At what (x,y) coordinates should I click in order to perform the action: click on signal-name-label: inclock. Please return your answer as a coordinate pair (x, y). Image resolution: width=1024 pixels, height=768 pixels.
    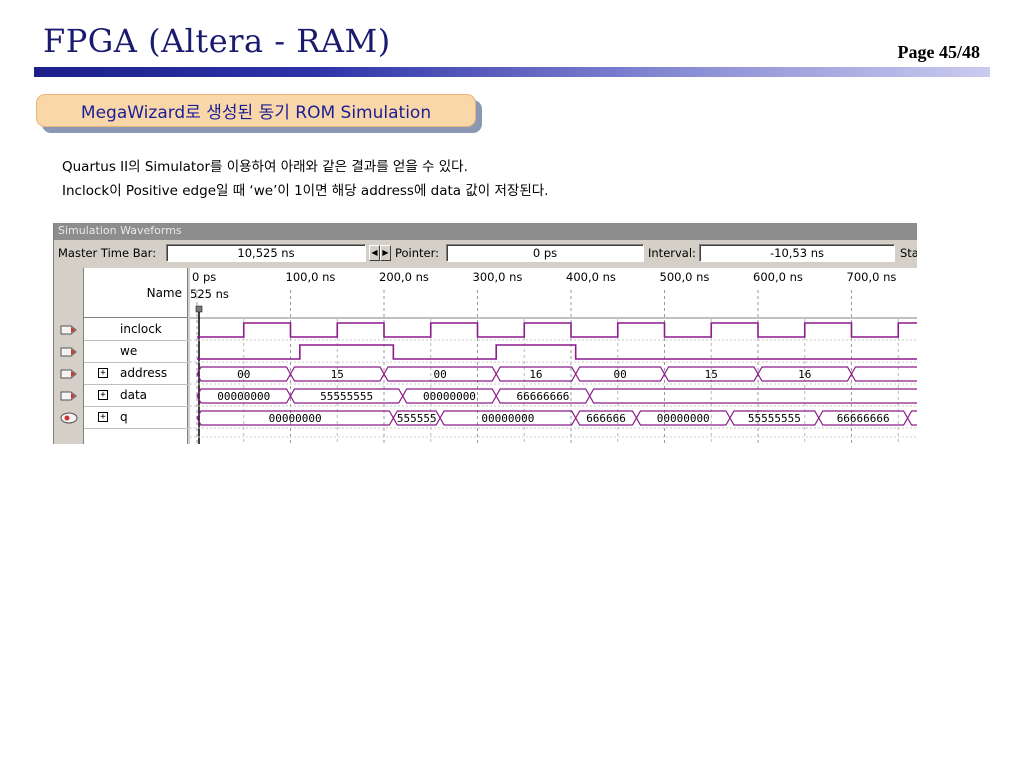
    Looking at the image, I should click on (141, 329).